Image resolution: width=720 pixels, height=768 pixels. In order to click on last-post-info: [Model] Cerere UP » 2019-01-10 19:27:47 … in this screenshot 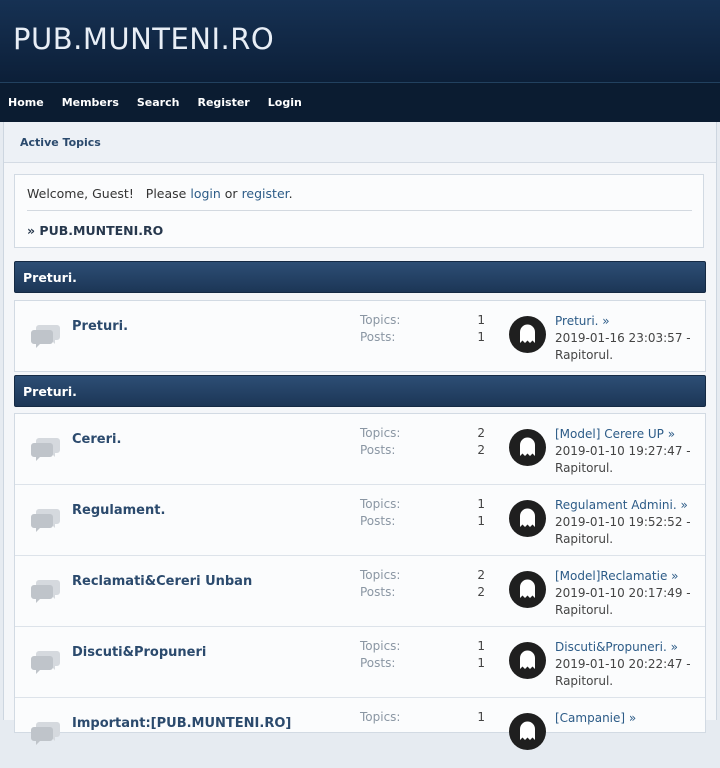, I will do `click(630, 451)`.